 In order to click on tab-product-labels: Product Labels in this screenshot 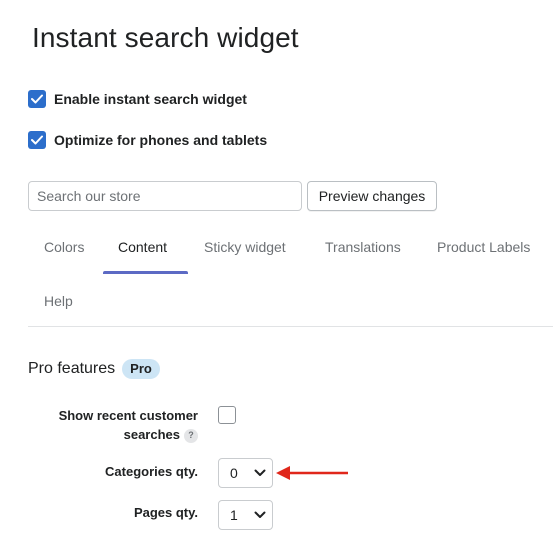, I will do `click(483, 247)`.